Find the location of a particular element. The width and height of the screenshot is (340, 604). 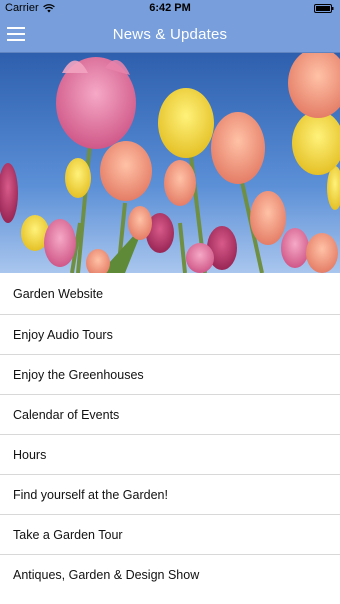

page-title: News & Updates is located at coordinates (170, 34).